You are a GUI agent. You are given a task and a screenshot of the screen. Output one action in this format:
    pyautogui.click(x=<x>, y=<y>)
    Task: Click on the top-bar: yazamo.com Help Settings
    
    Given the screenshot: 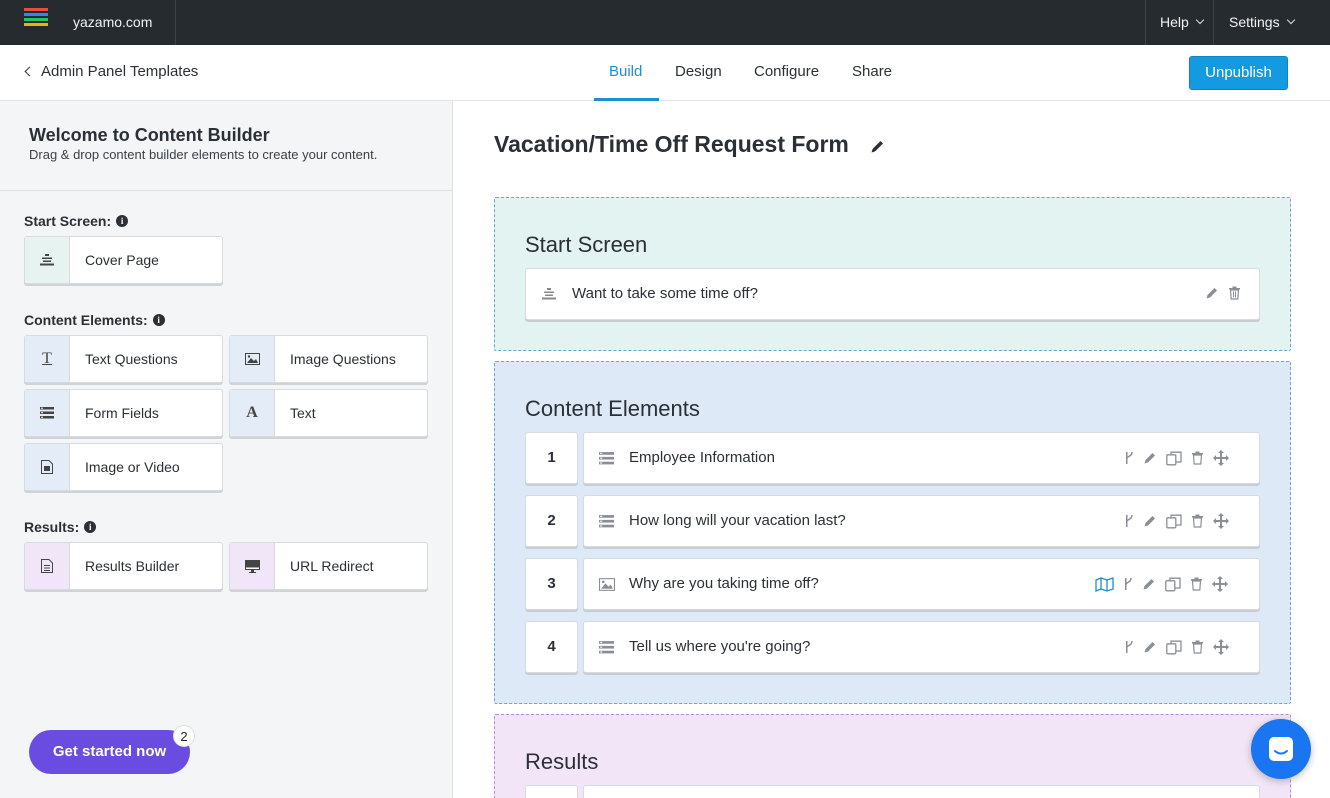 What is the action you would take?
    pyautogui.click(x=665, y=22)
    